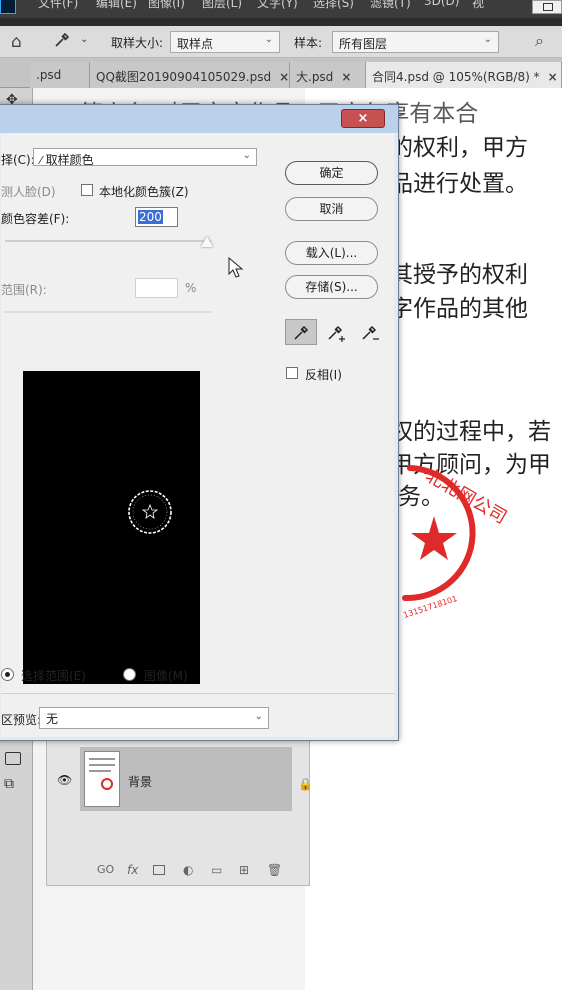 Image resolution: width=562 pixels, height=990 pixels. Describe the element at coordinates (21, 720) in the screenshot. I see `preview-label: 区预览:` at that location.